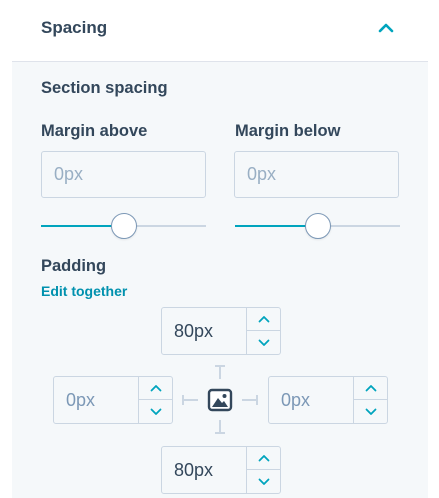 The image size is (439, 498). I want to click on padding-top-marker-icon, so click(220, 372).